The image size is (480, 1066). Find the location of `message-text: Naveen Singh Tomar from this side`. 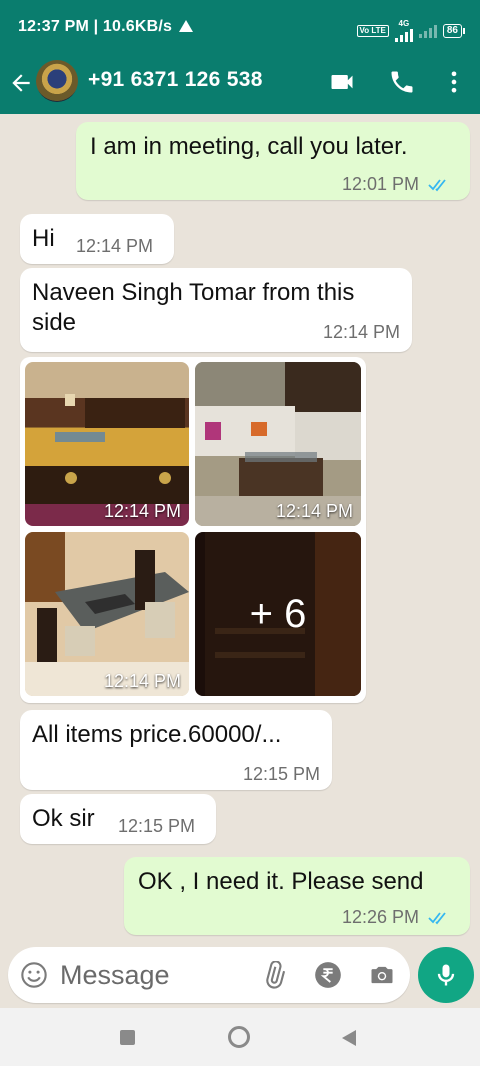

message-text: Naveen Singh Tomar from this side is located at coordinates (193, 308).